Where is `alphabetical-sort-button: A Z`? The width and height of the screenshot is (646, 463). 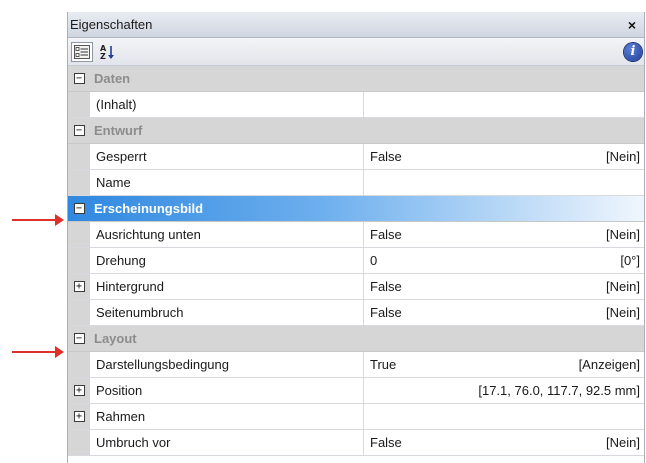
alphabetical-sort-button: A Z is located at coordinates (108, 52).